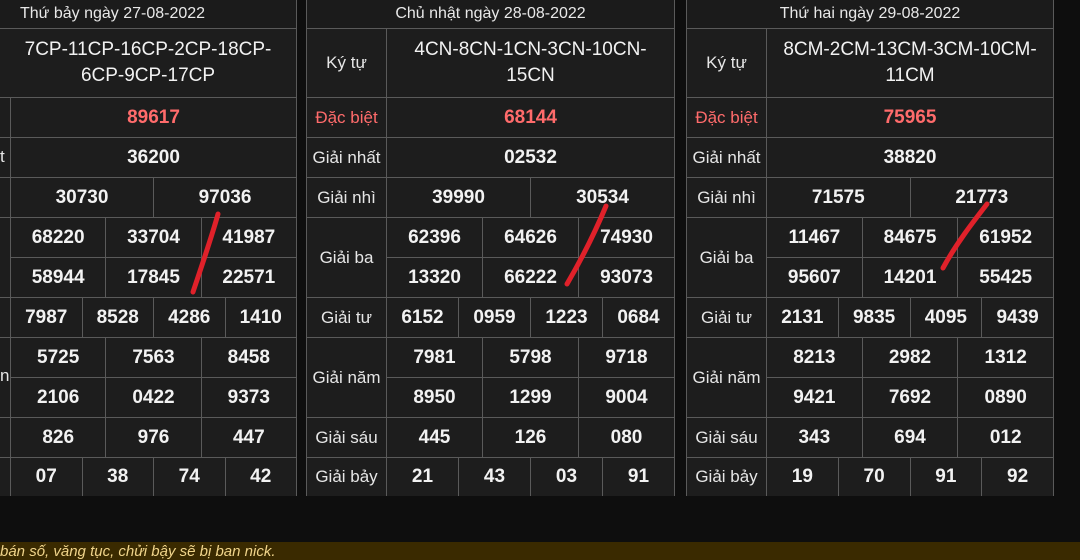 The height and width of the screenshot is (560, 1080). I want to click on giai-ba-value: 93073, so click(626, 277).